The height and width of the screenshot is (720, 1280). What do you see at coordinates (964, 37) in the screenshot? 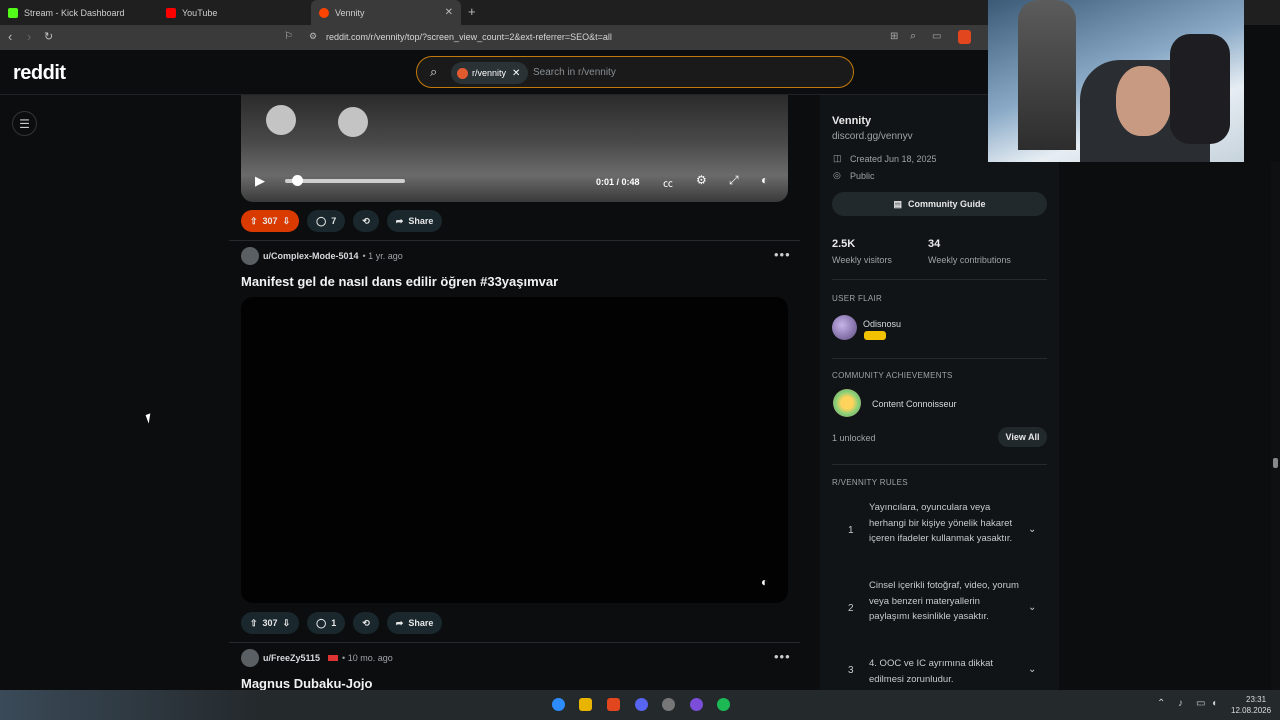
I see `brave-shield-icon` at bounding box center [964, 37].